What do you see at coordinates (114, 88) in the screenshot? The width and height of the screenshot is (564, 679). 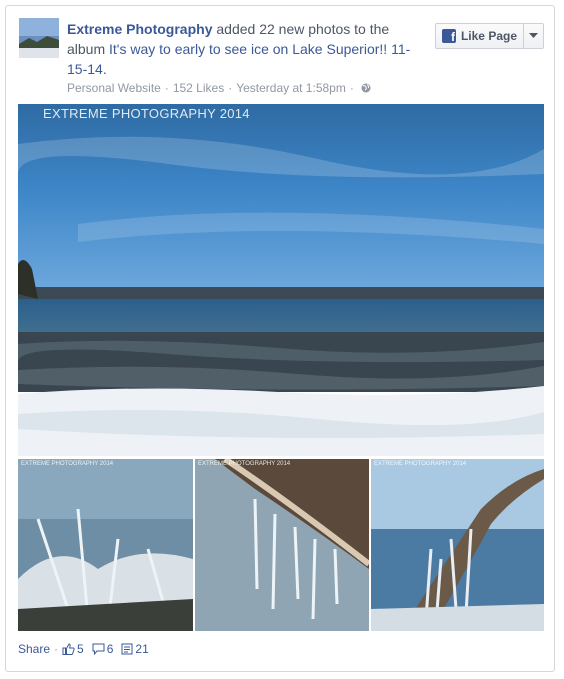 I see `page-category: Personal Website` at bounding box center [114, 88].